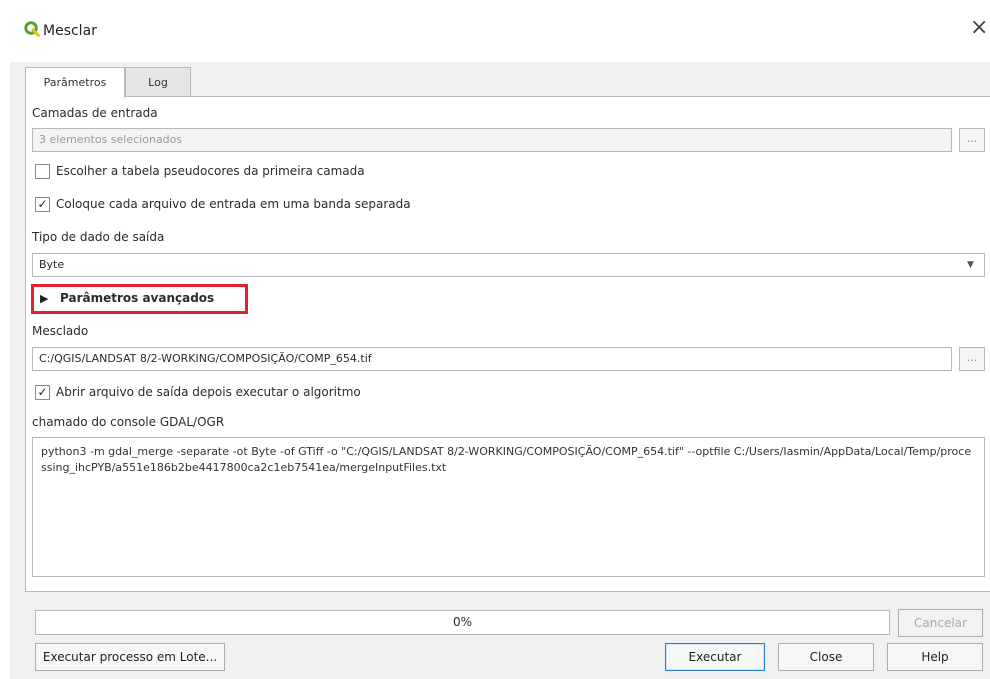 This screenshot has height=679, width=990. Describe the element at coordinates (508, 265) in the screenshot. I see `output-type-select: Byte ▼` at that location.